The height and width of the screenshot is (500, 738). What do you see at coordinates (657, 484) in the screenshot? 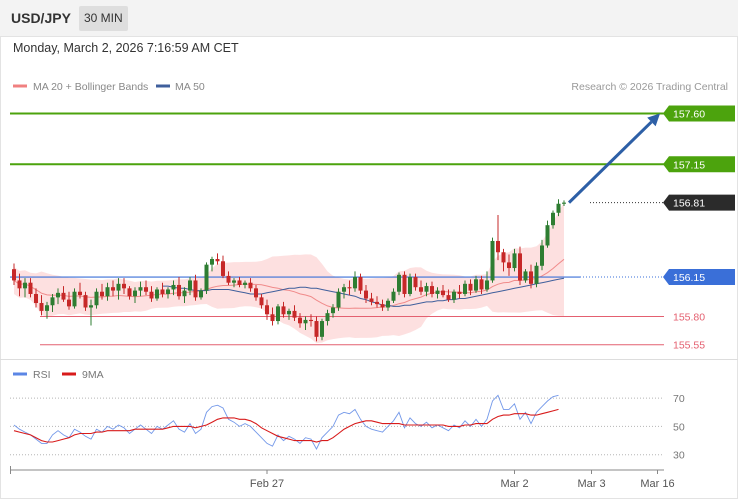
I see `time-axis-label: Mar 16` at bounding box center [657, 484].